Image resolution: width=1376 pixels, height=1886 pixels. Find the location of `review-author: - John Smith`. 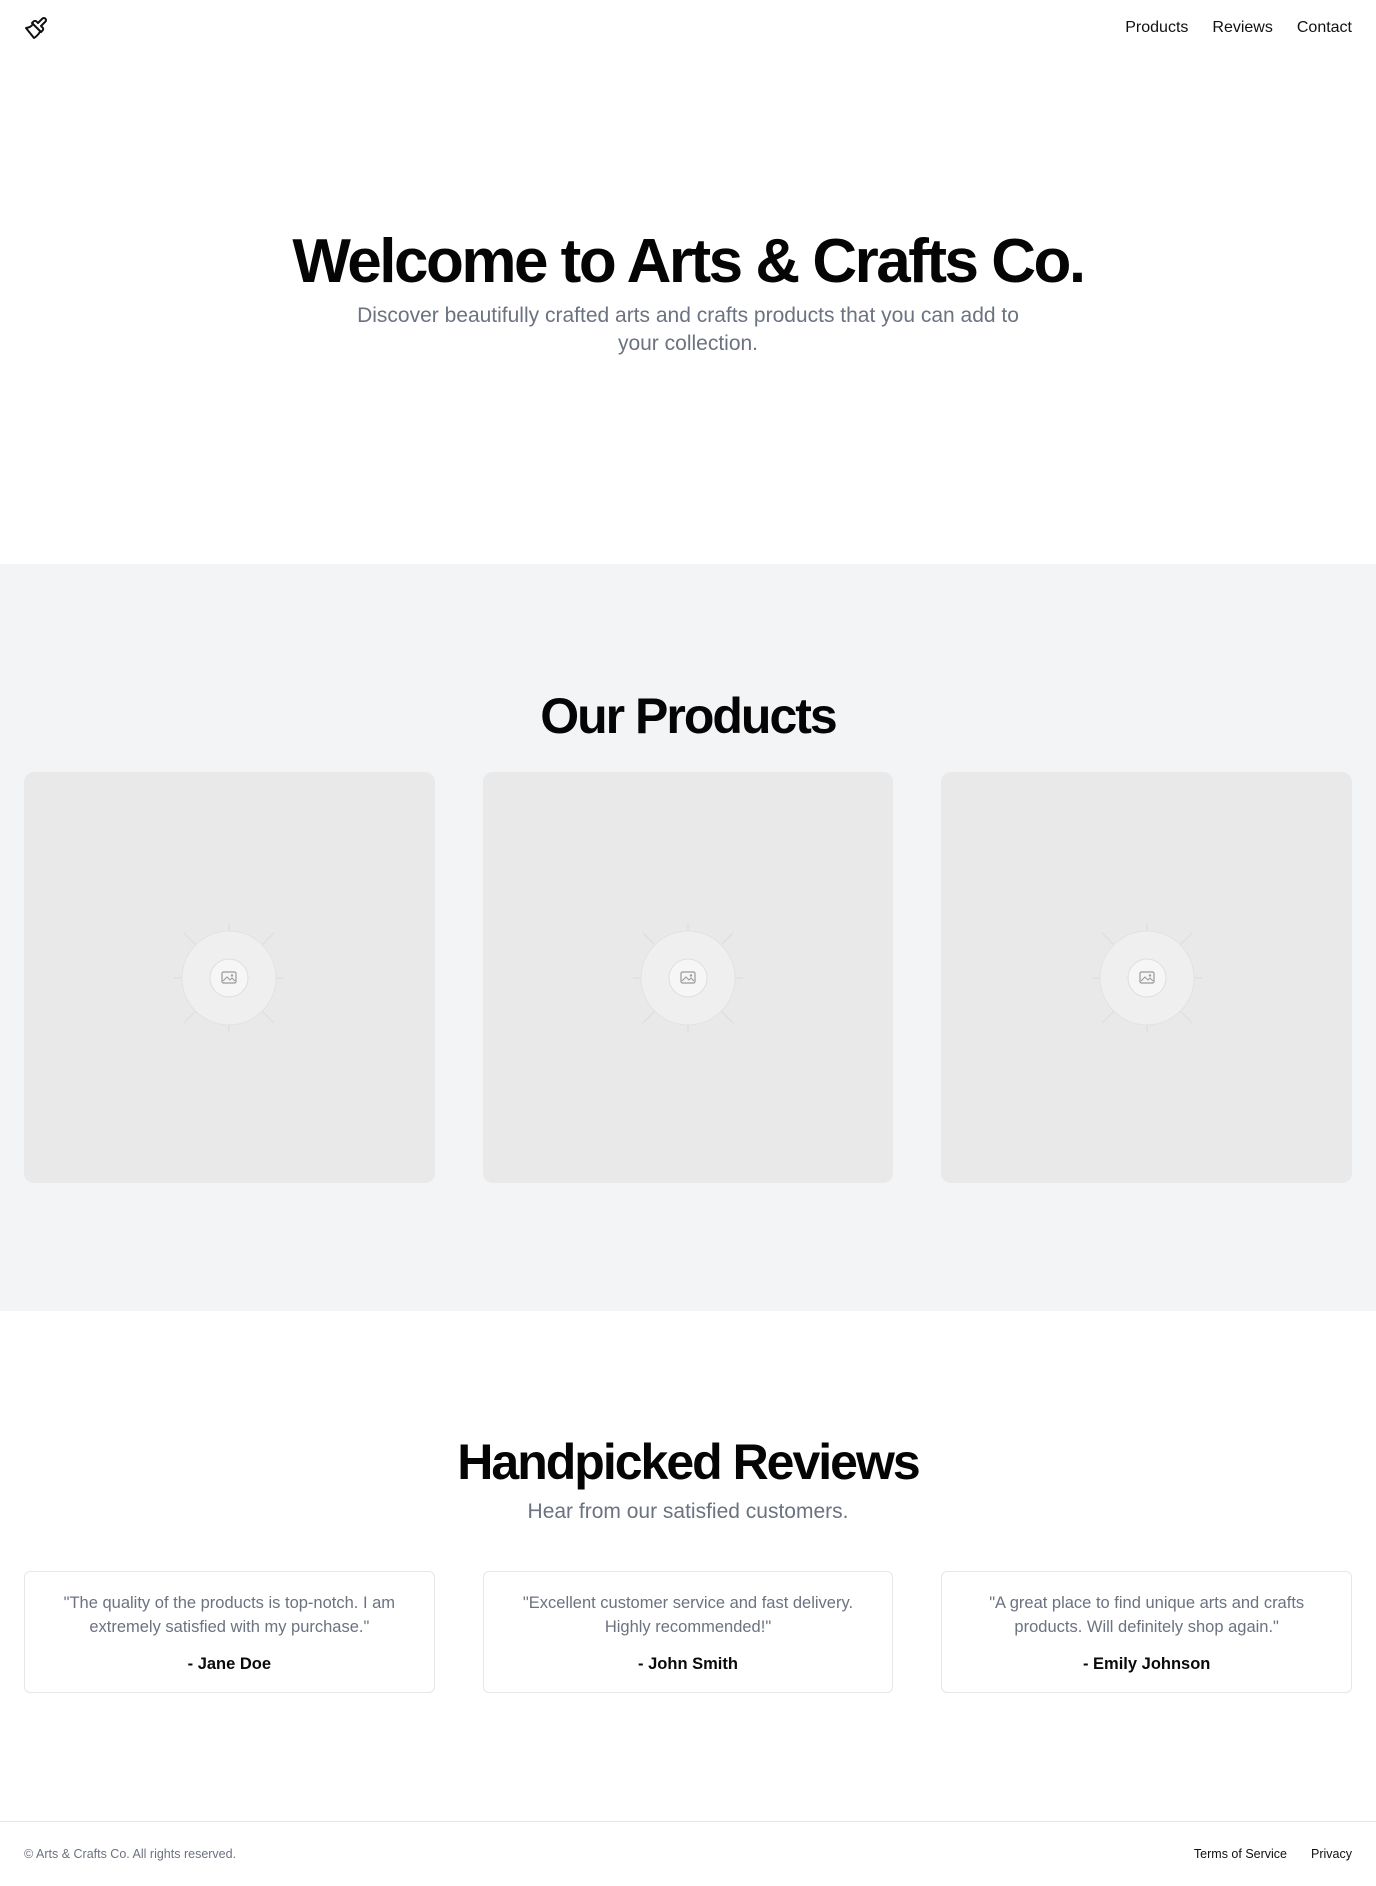

review-author: - John Smith is located at coordinates (688, 1663).